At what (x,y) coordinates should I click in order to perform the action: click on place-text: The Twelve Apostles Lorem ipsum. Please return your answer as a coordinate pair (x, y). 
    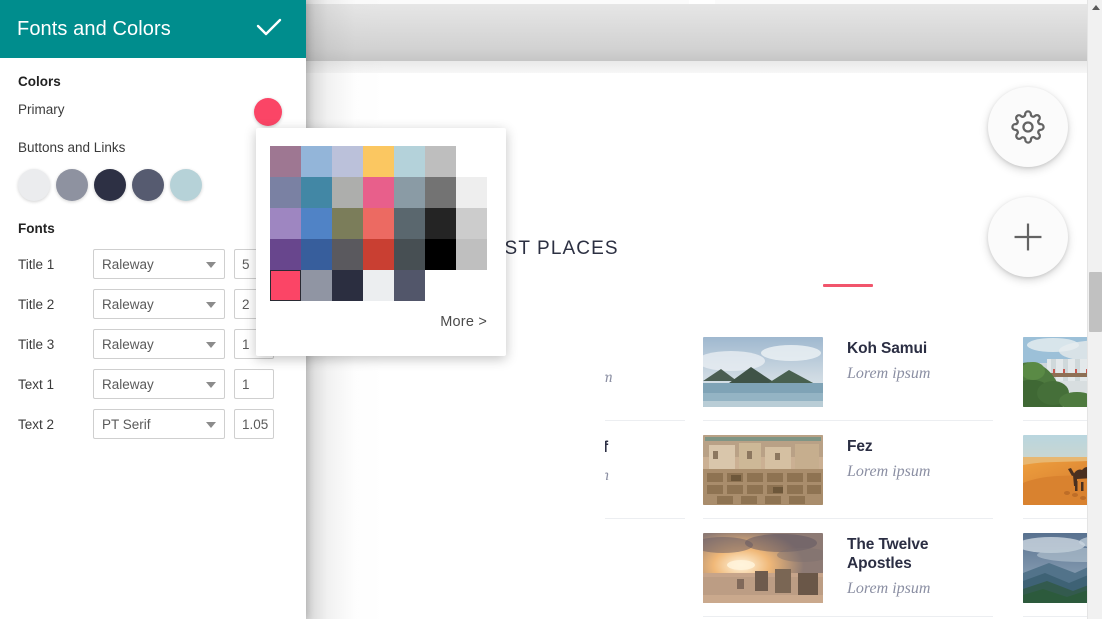
    Looking at the image, I should click on (917, 565).